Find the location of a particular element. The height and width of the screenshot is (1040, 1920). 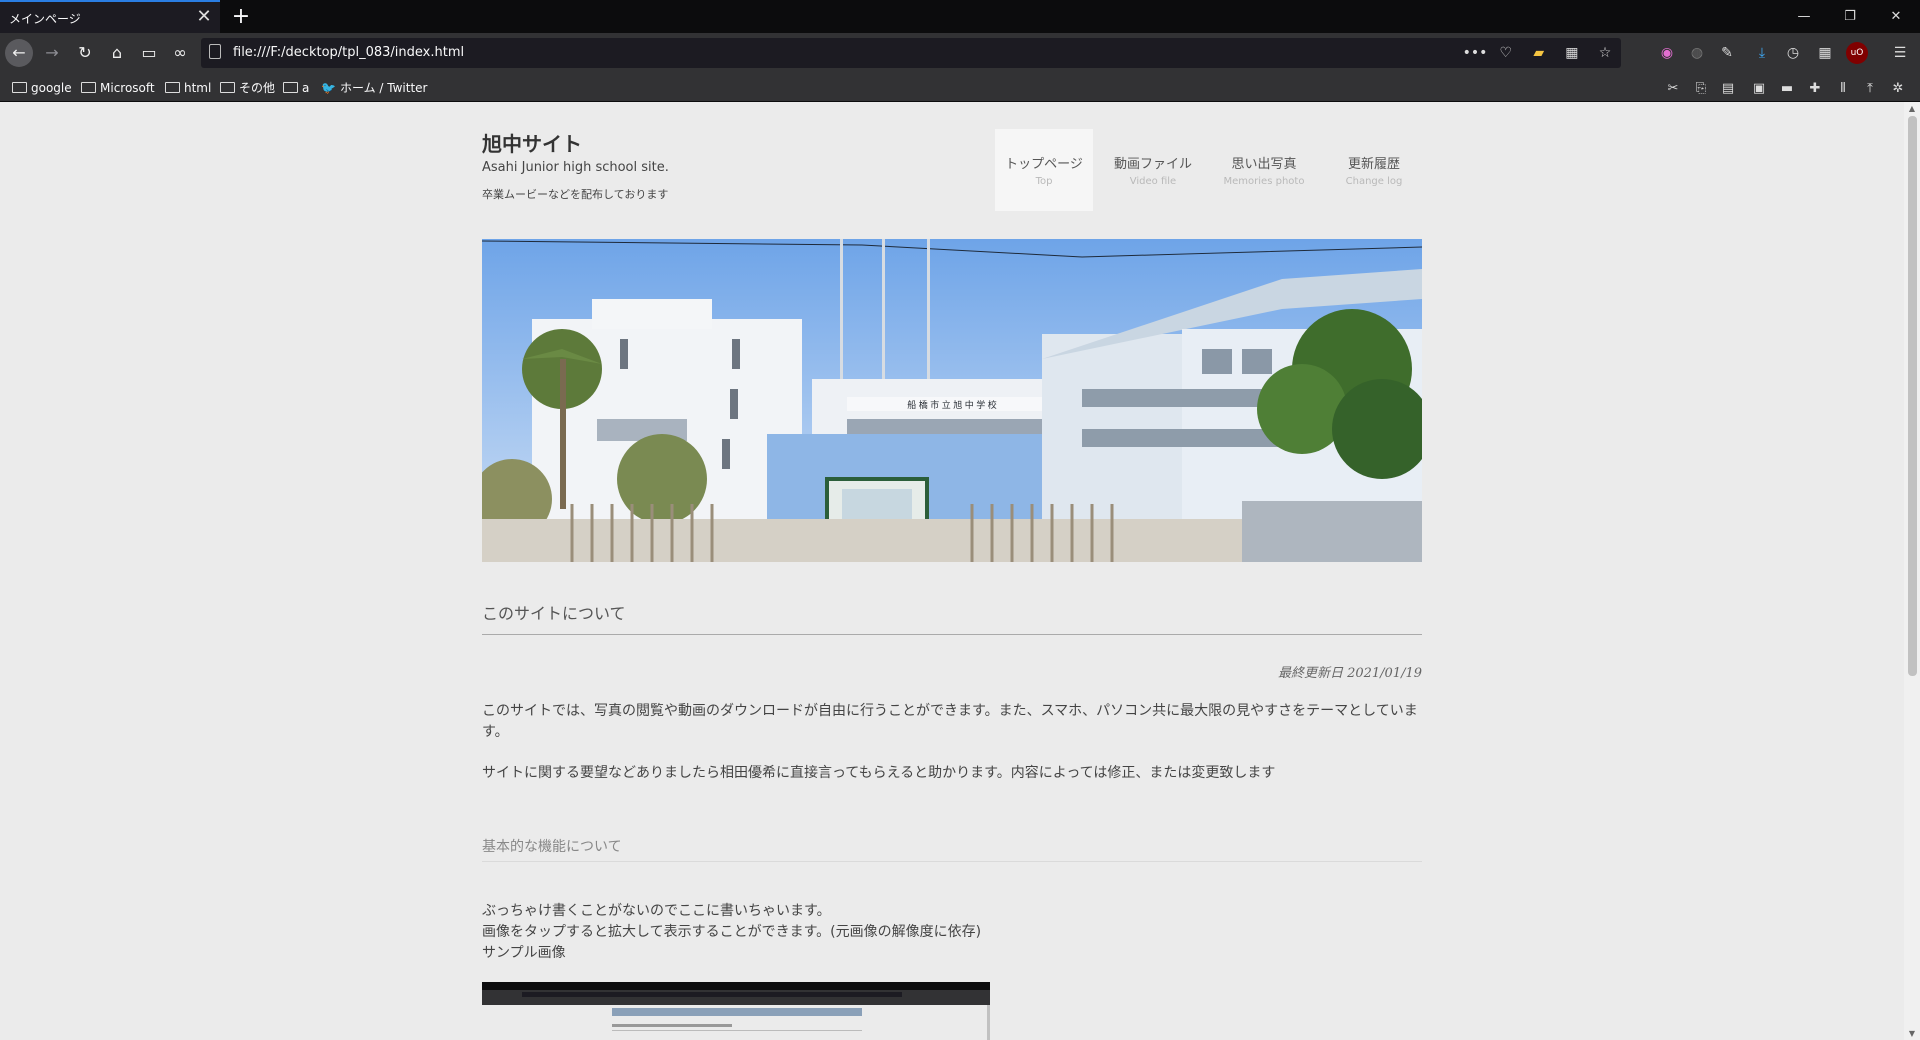

pocket-icon: ♡ is located at coordinates (1506, 53).